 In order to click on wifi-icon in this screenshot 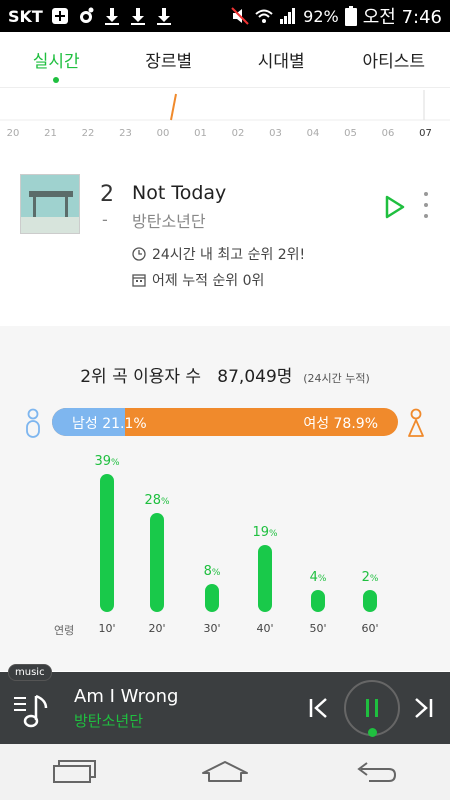, I will do `click(264, 16)`.